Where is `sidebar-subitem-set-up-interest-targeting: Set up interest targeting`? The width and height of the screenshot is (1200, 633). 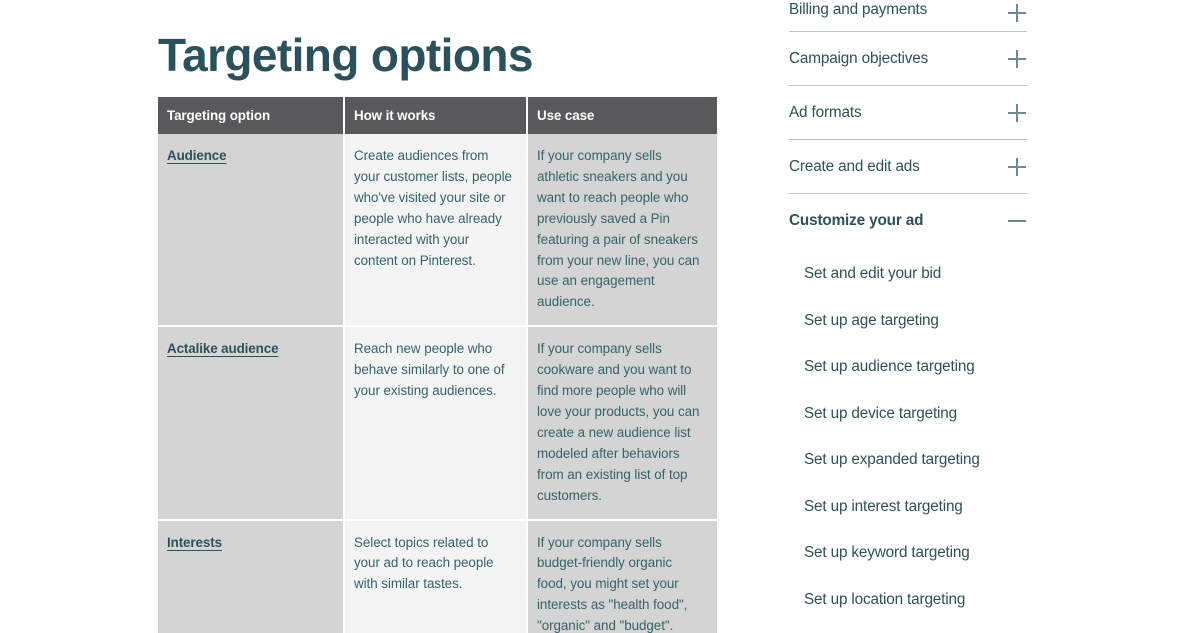
sidebar-subitem-set-up-interest-targeting: Set up interest targeting is located at coordinates (908, 507).